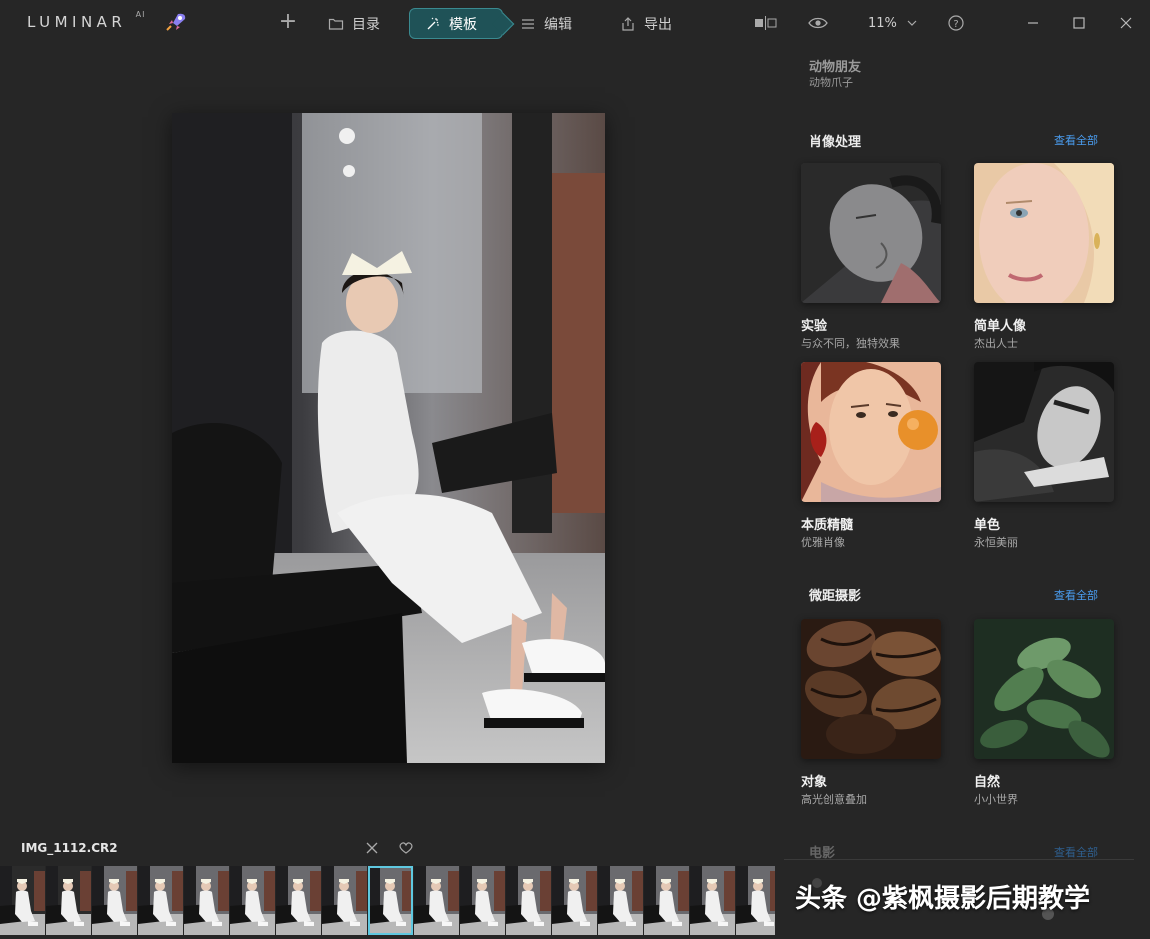 This screenshot has height=939, width=1150. What do you see at coordinates (575, 23) in the screenshot?
I see `top-bar: LUMINAR AI + 目录 模板 编辑 导出 11% ?` at bounding box center [575, 23].